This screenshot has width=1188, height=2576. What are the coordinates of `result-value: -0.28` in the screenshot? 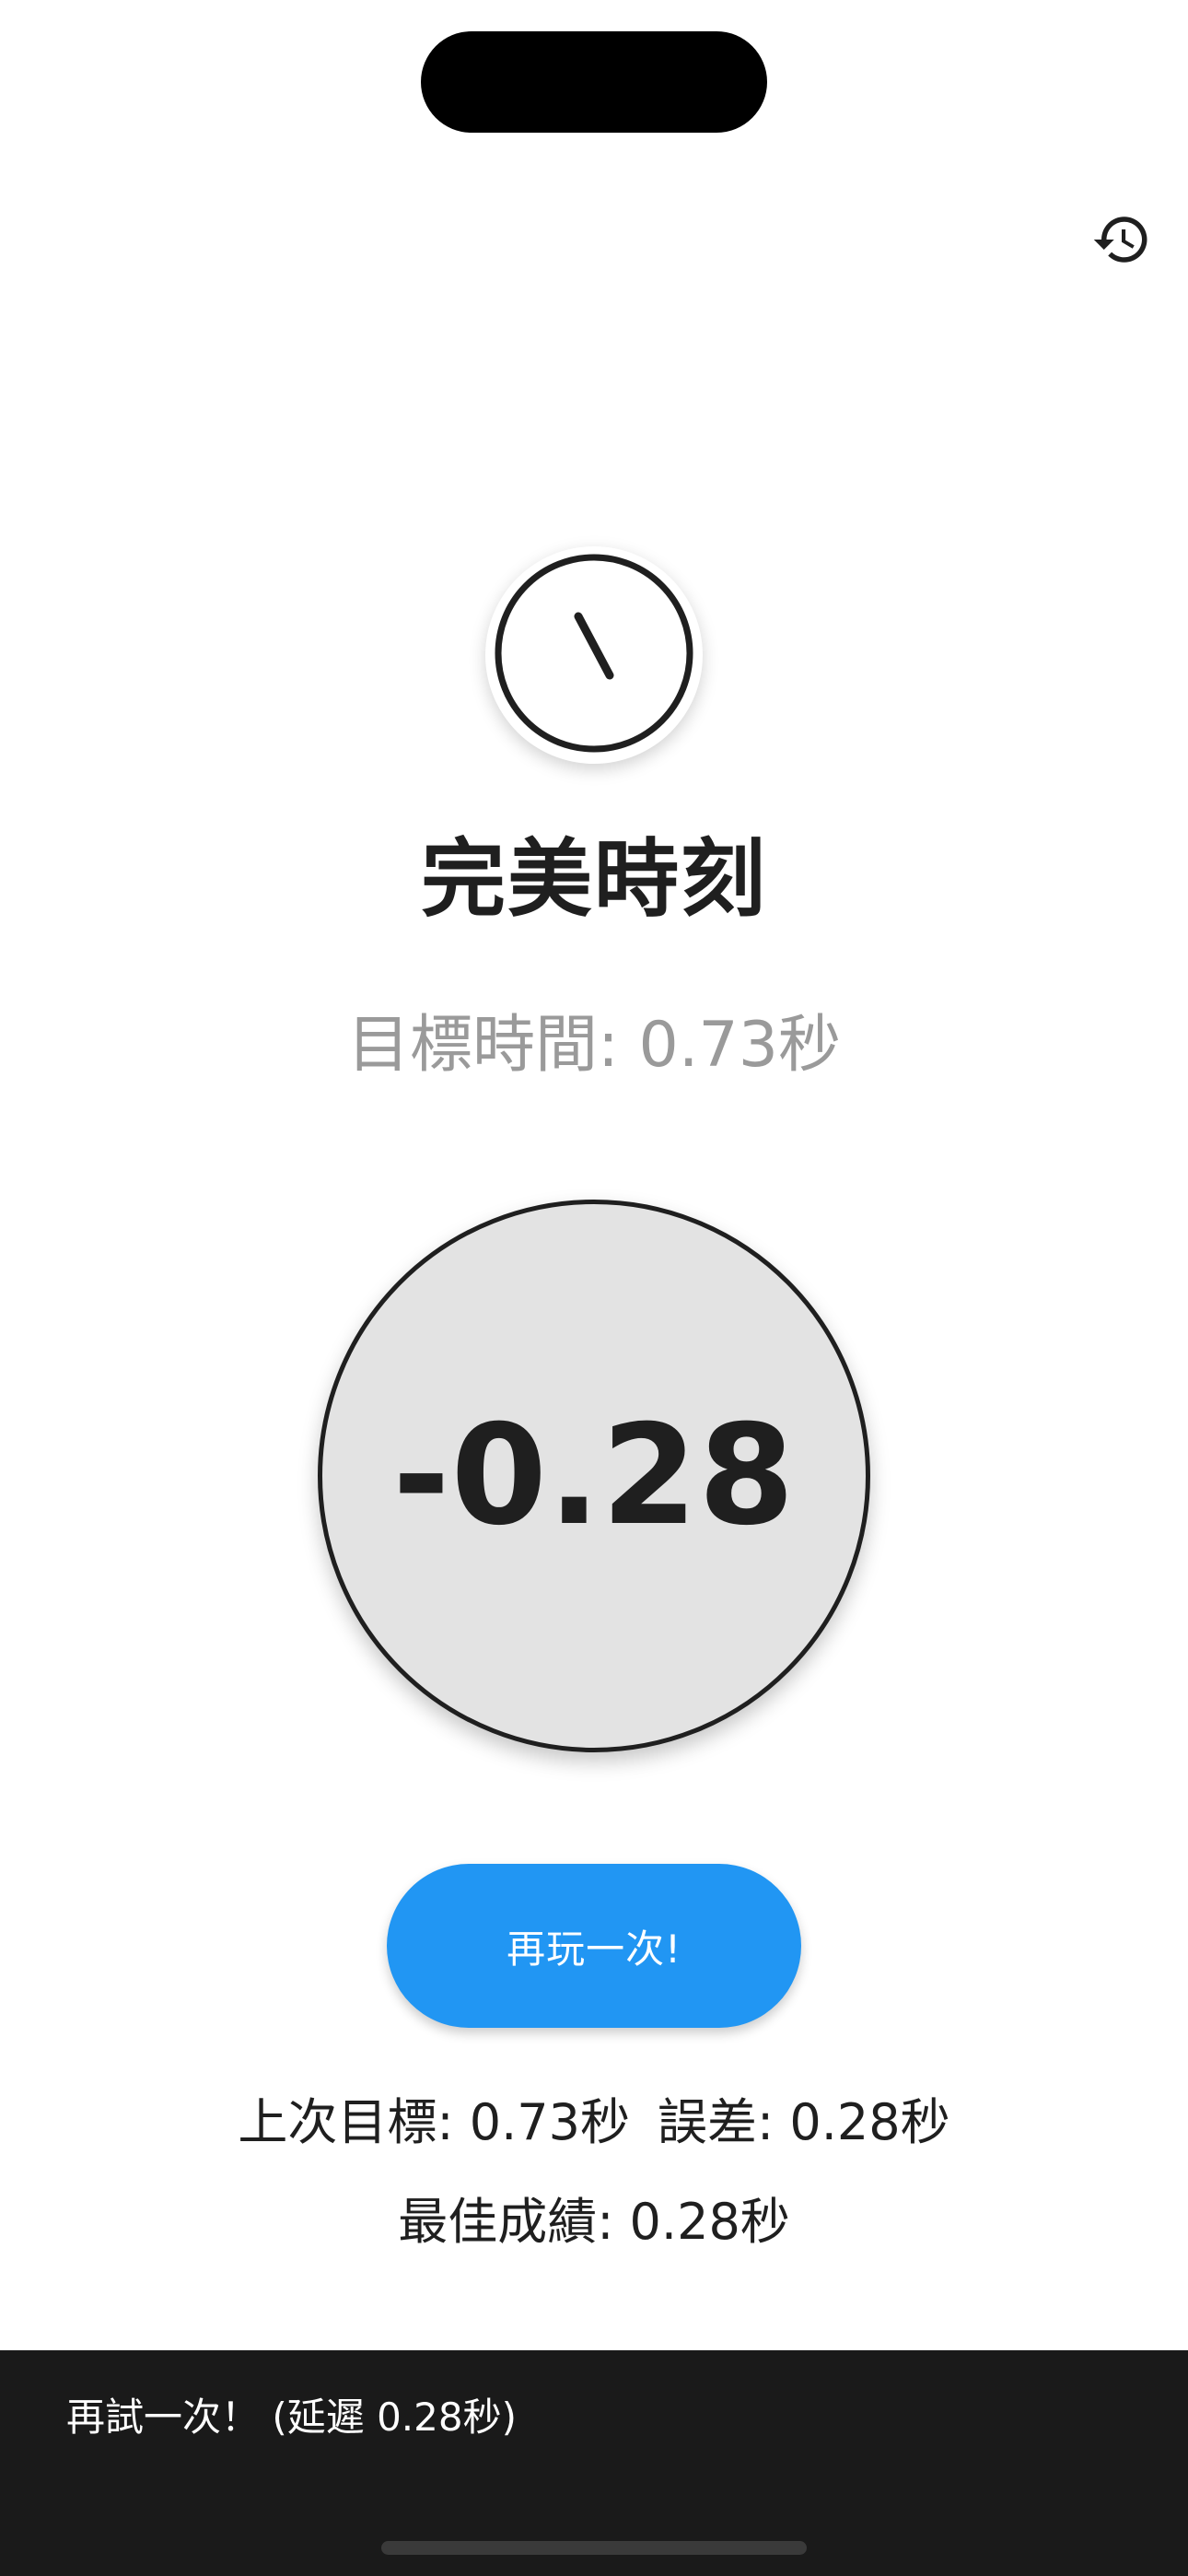 It's located at (594, 1476).